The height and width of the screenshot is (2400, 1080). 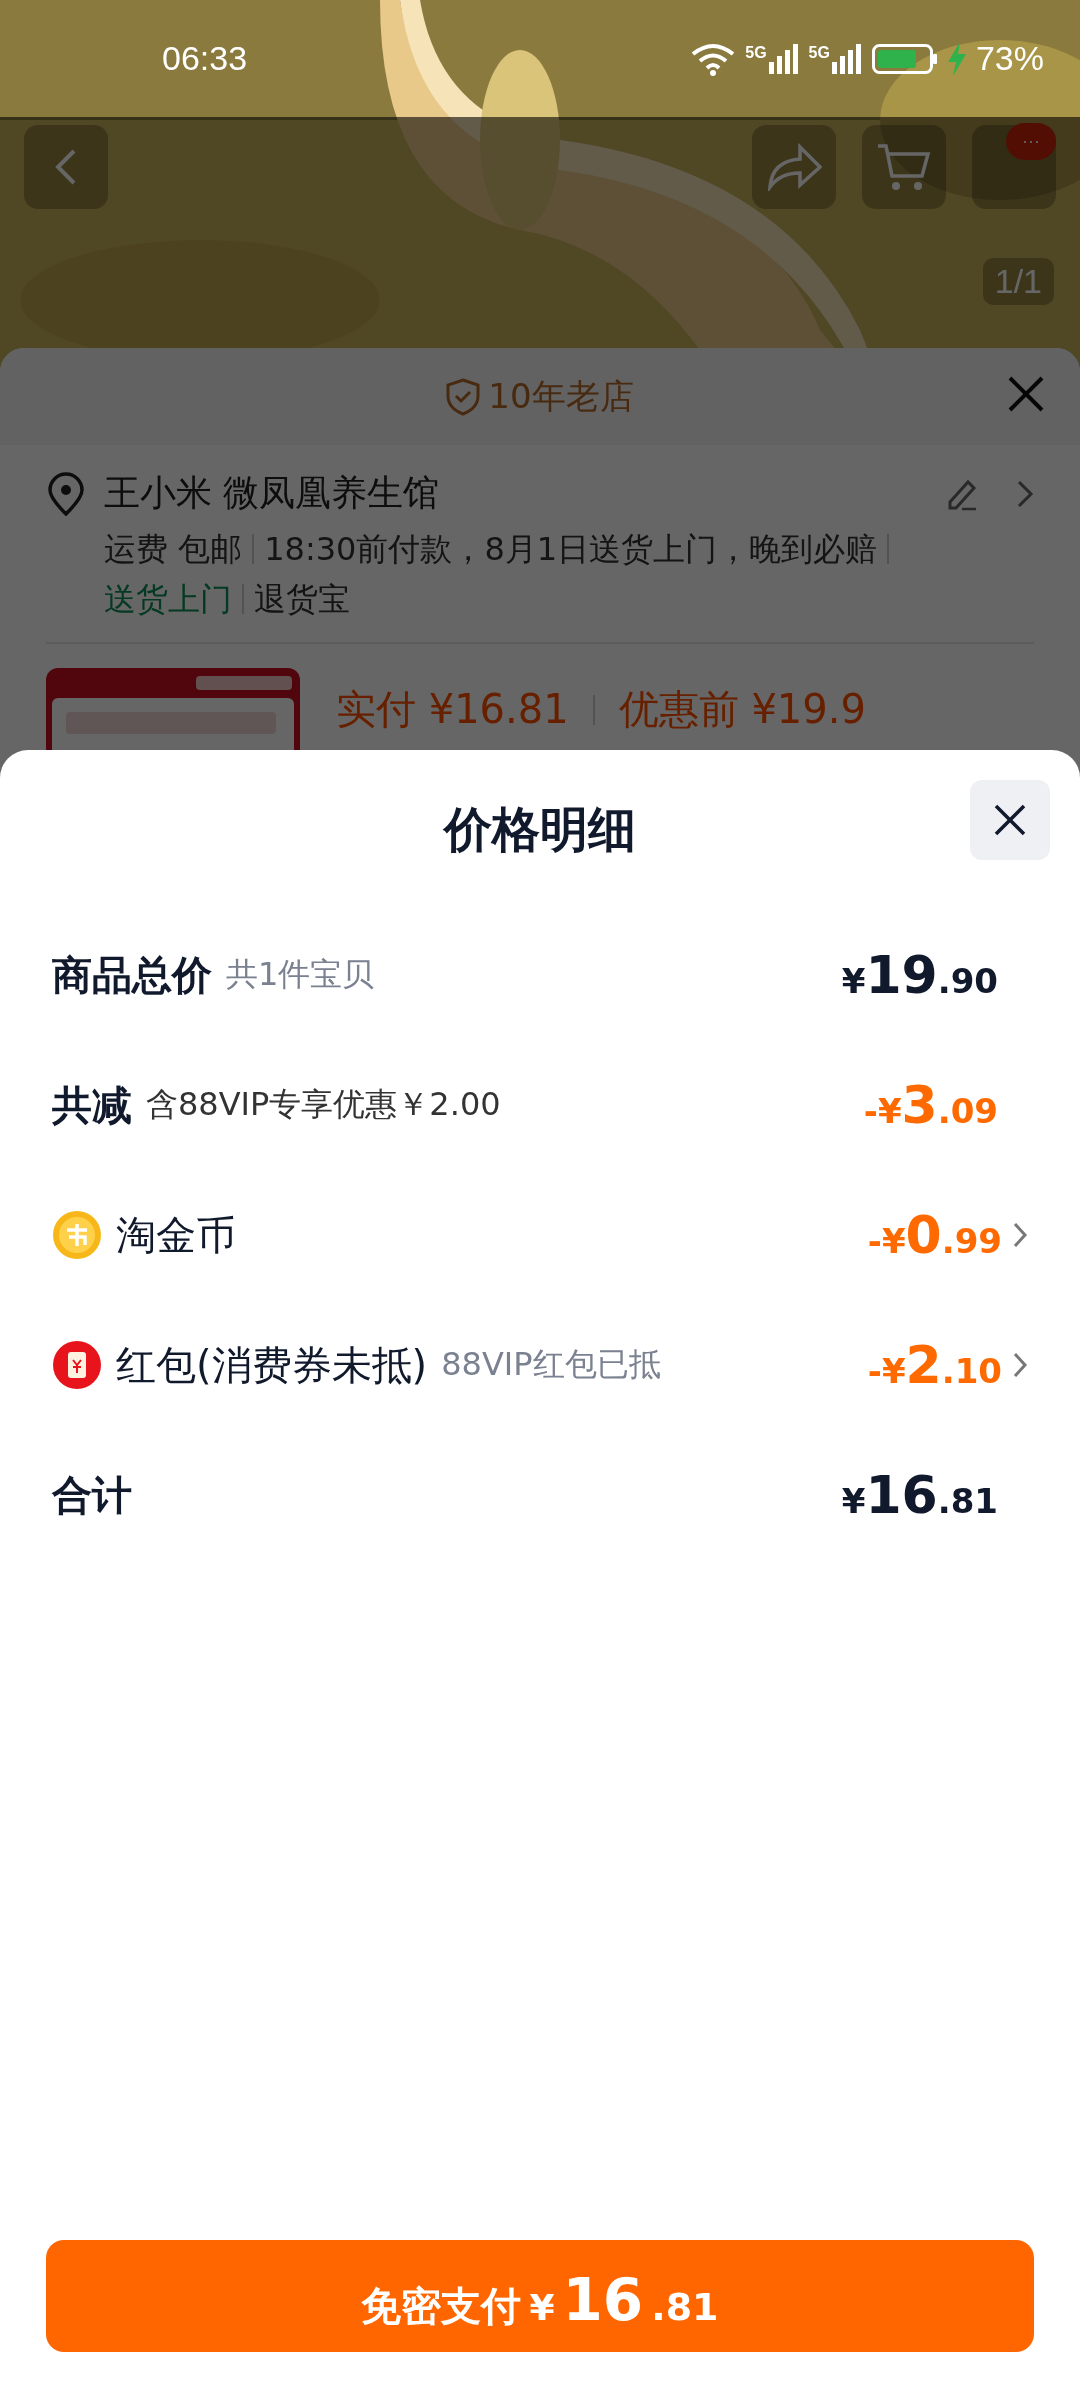 What do you see at coordinates (919, 1495) in the screenshot?
I see `price-amount: ¥16.81` at bounding box center [919, 1495].